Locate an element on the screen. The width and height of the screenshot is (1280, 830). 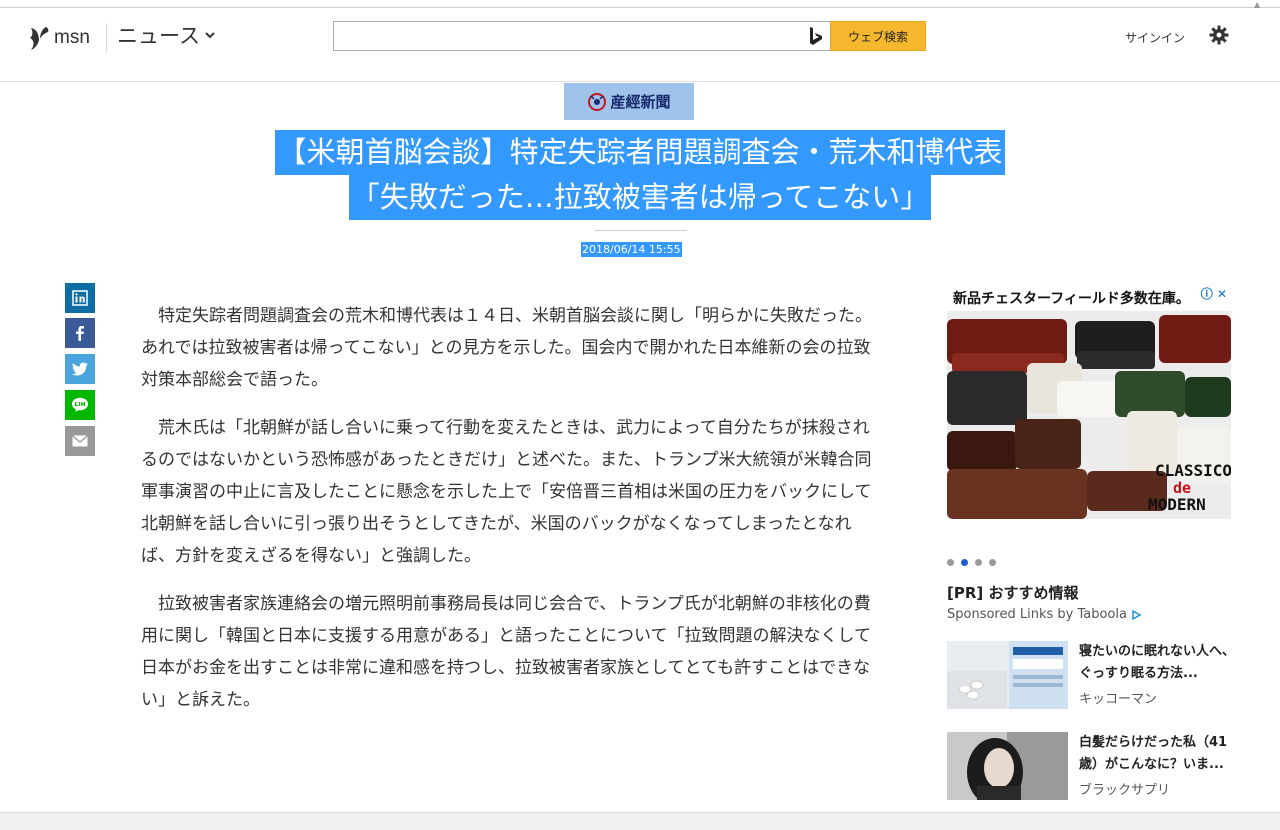
adchoices-icon is located at coordinates (1136, 614).